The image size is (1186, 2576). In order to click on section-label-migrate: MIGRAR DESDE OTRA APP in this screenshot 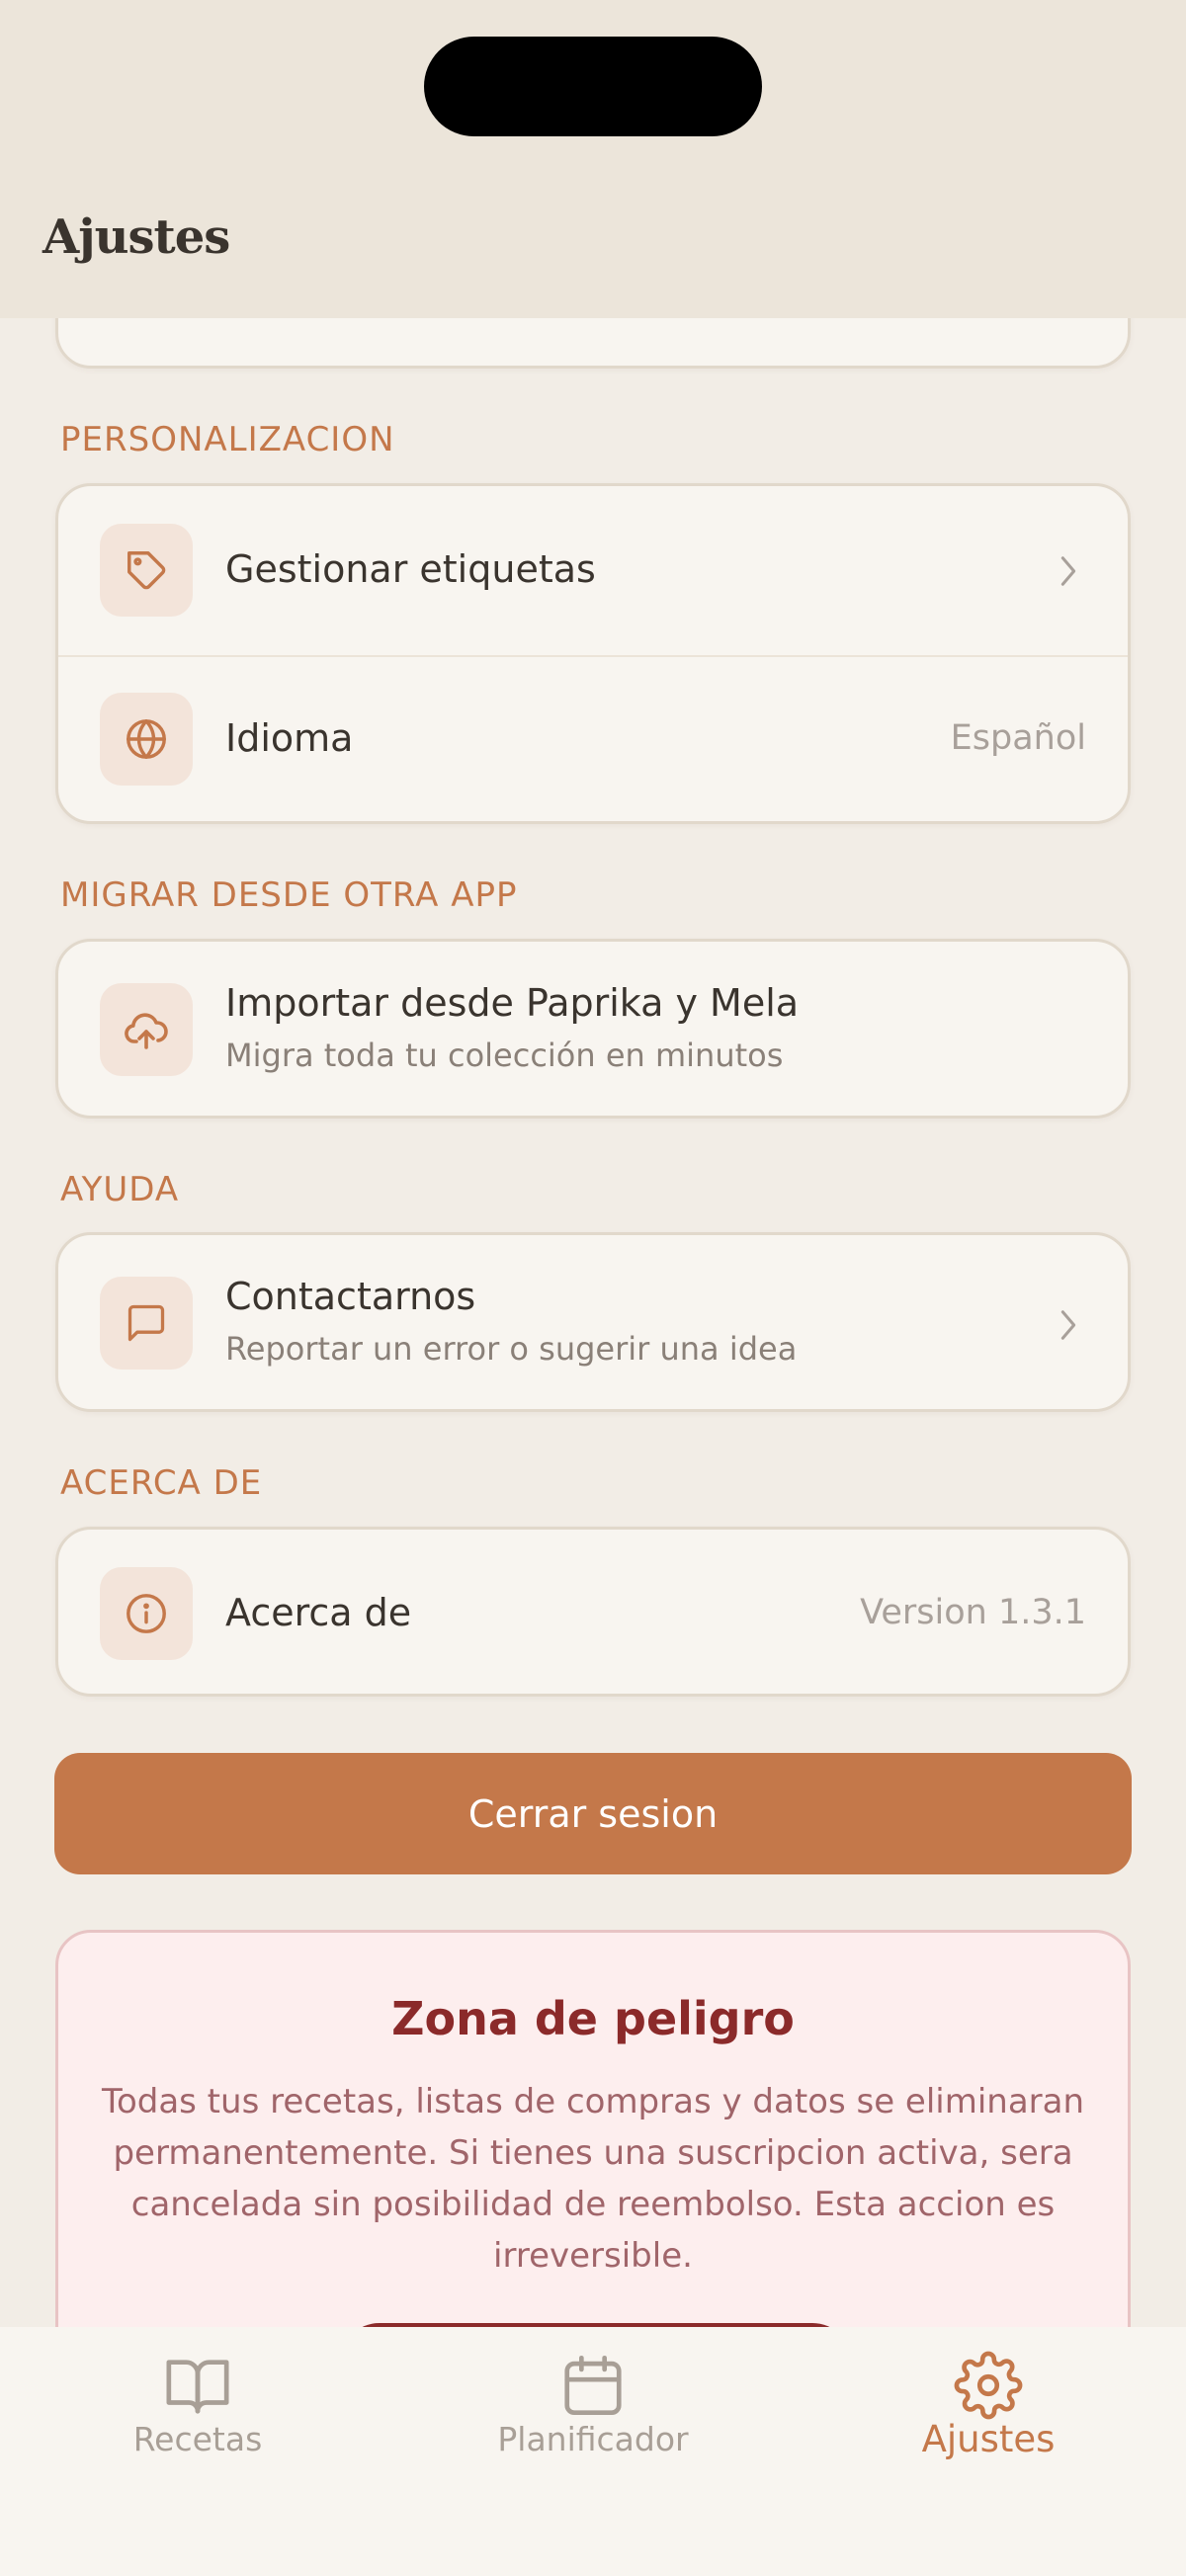, I will do `click(289, 895)`.